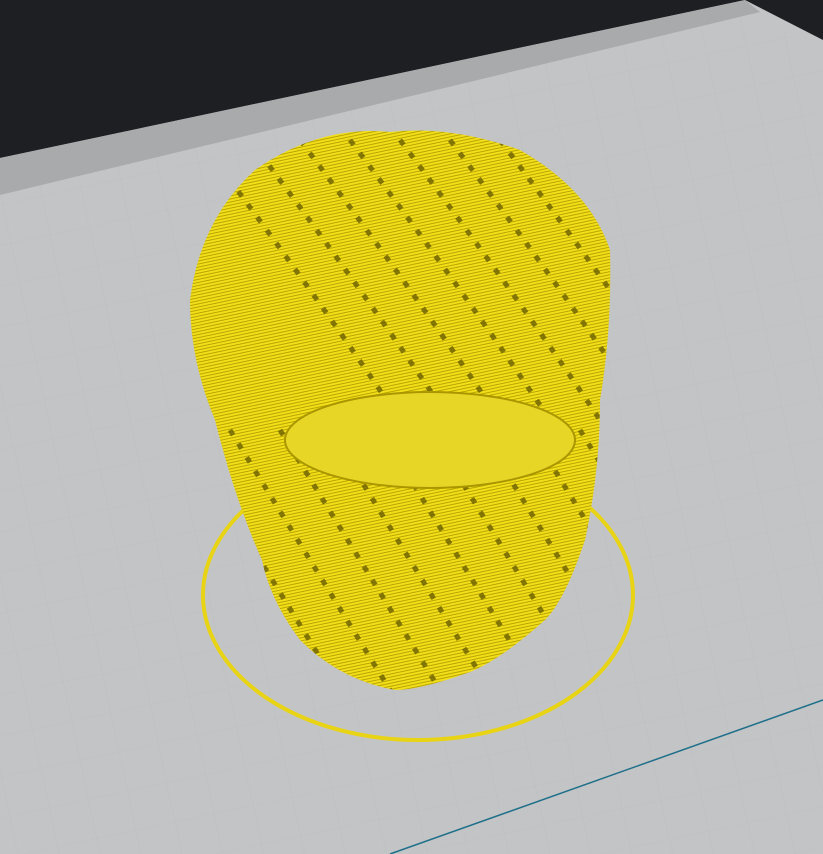  What do you see at coordinates (430, 440) in the screenshot?
I see `vase-inner-floor` at bounding box center [430, 440].